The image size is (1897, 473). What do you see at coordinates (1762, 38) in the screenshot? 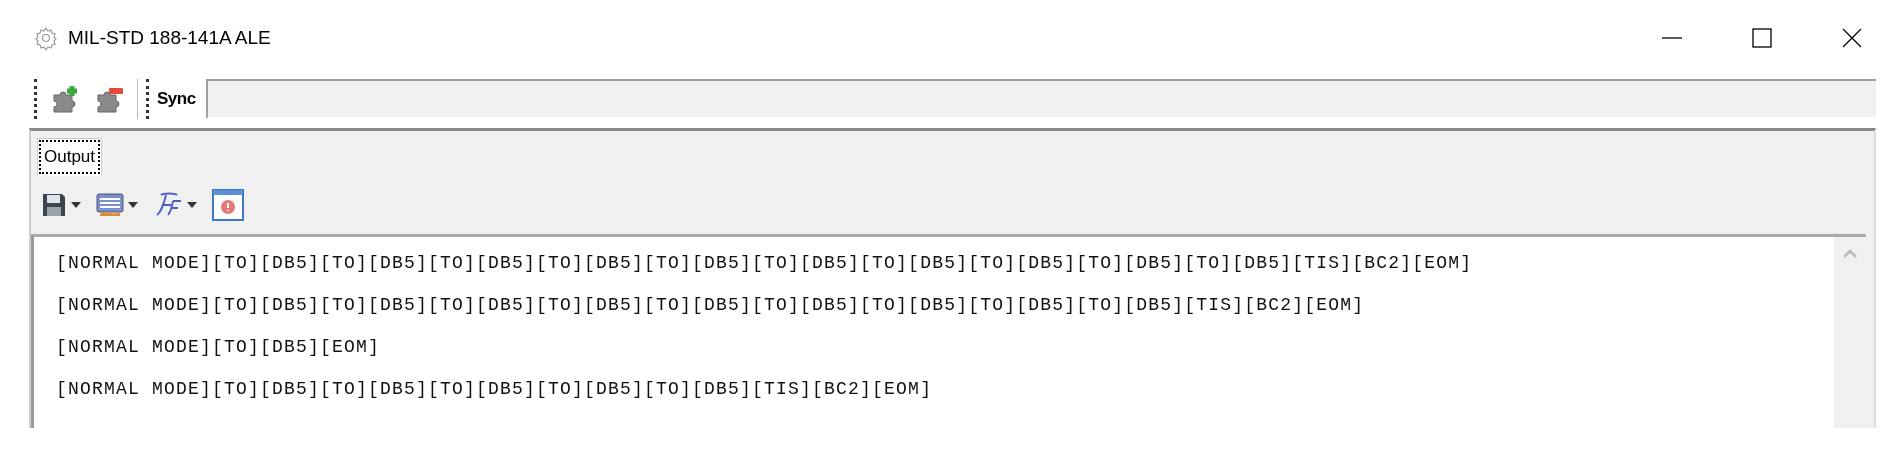
I see `maximize-icon` at bounding box center [1762, 38].